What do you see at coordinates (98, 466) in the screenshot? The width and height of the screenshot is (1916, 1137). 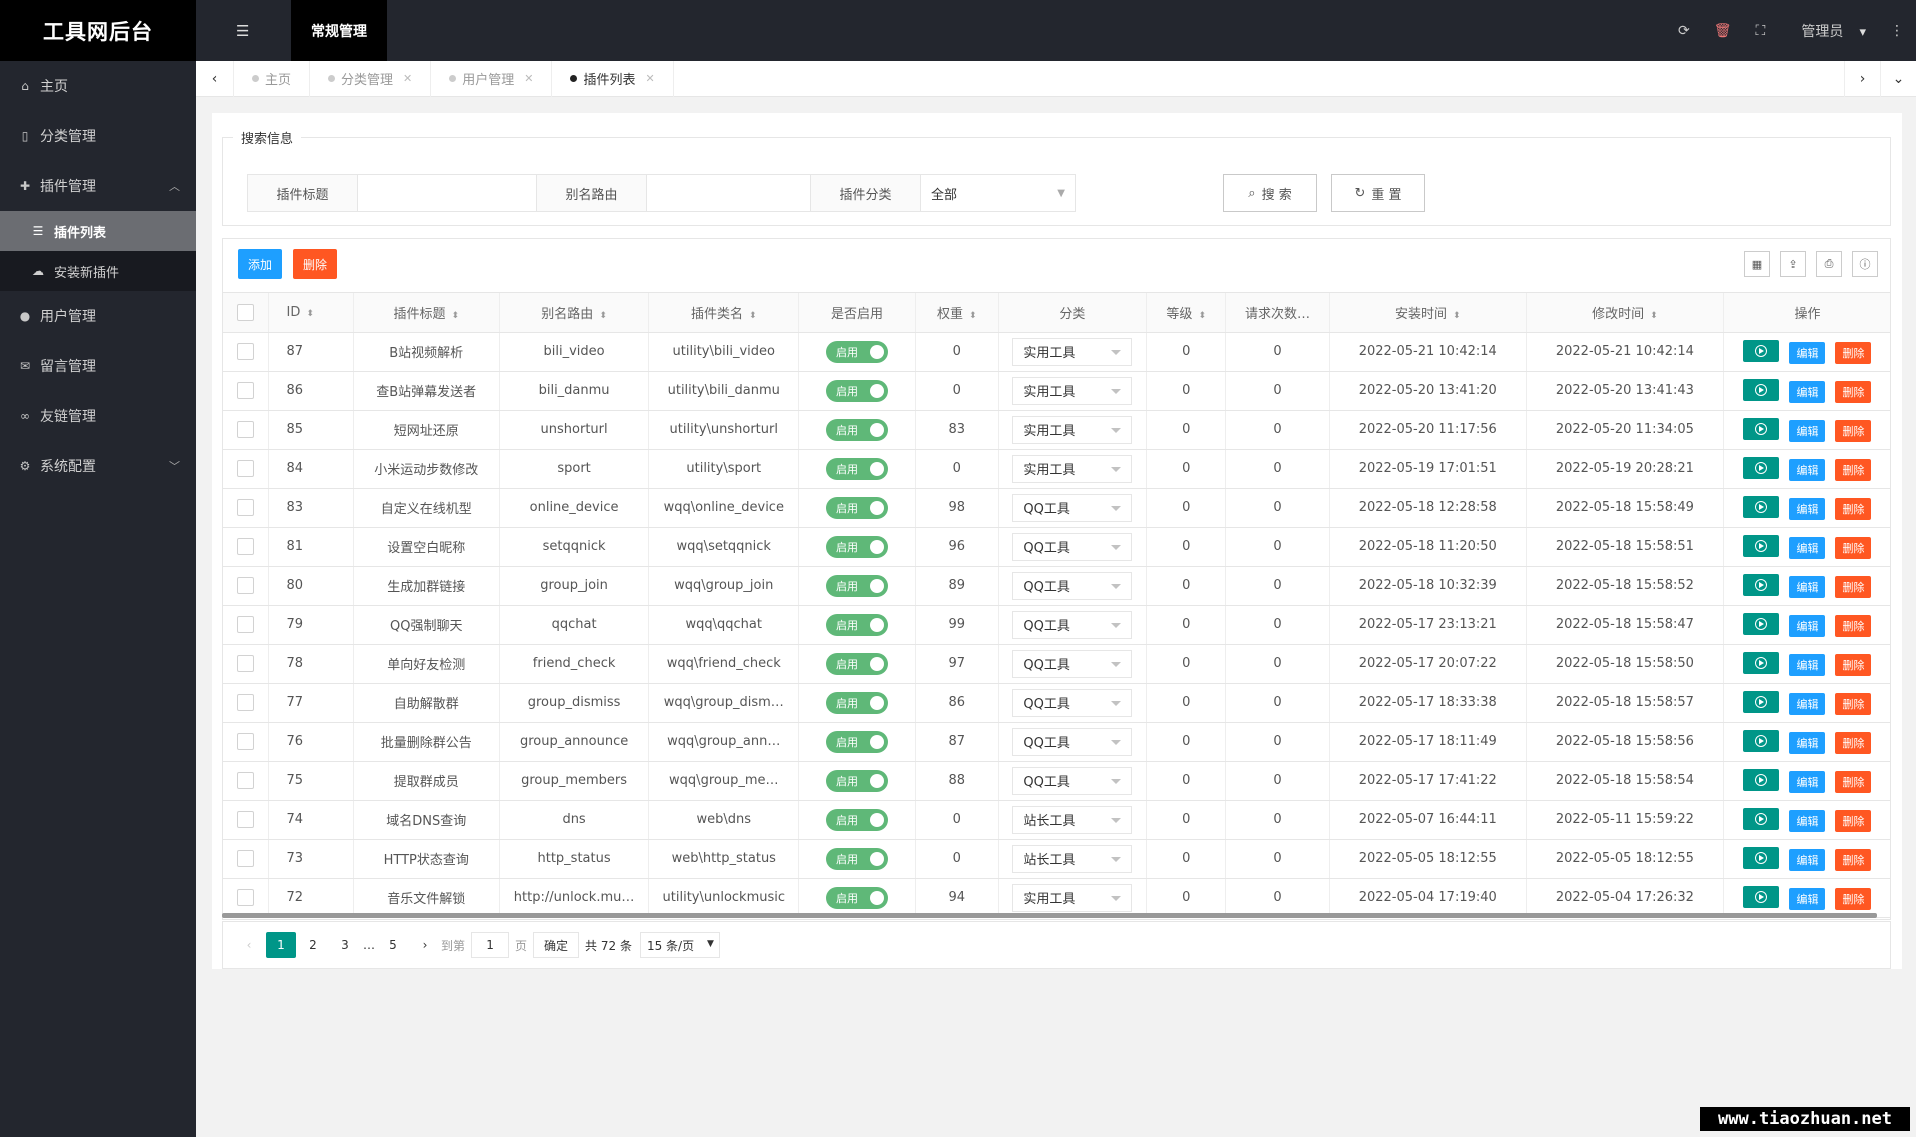 I see `sidebar-item-settings: ⚙ 系统配置 ﹀` at bounding box center [98, 466].